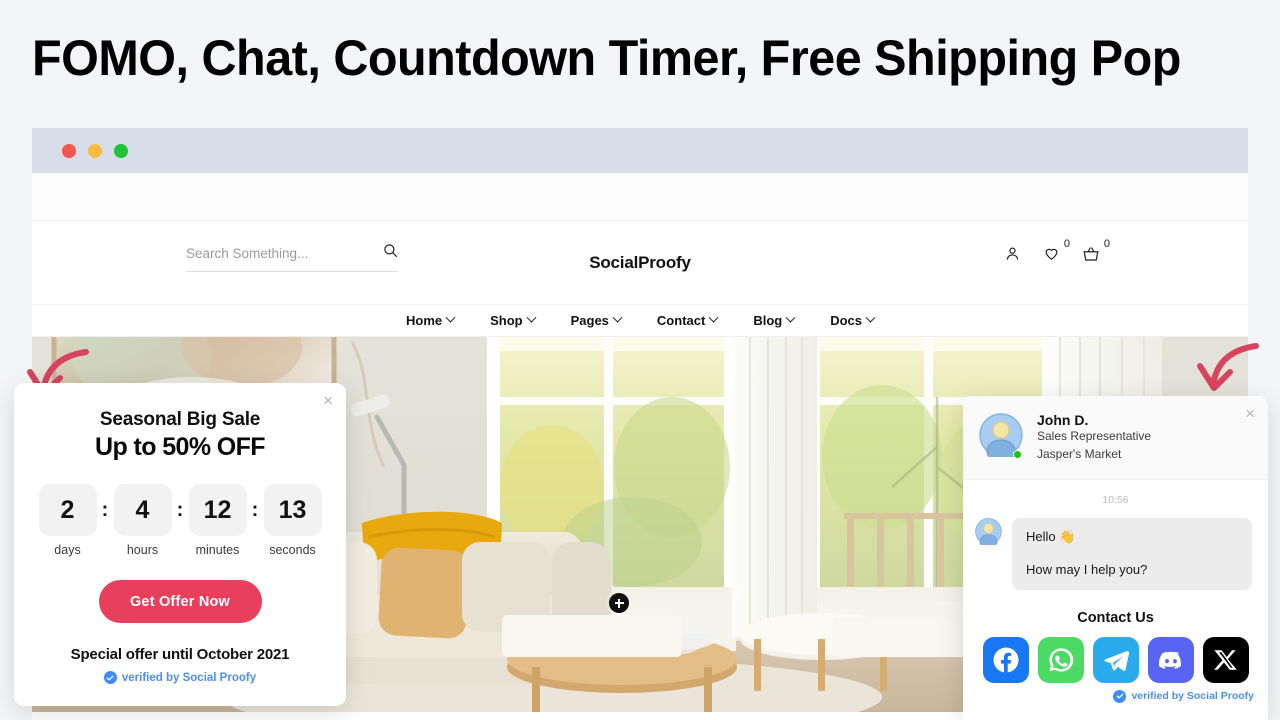 The width and height of the screenshot is (1280, 720). What do you see at coordinates (1115, 500) in the screenshot?
I see `chat-timestamp: 10:56` at bounding box center [1115, 500].